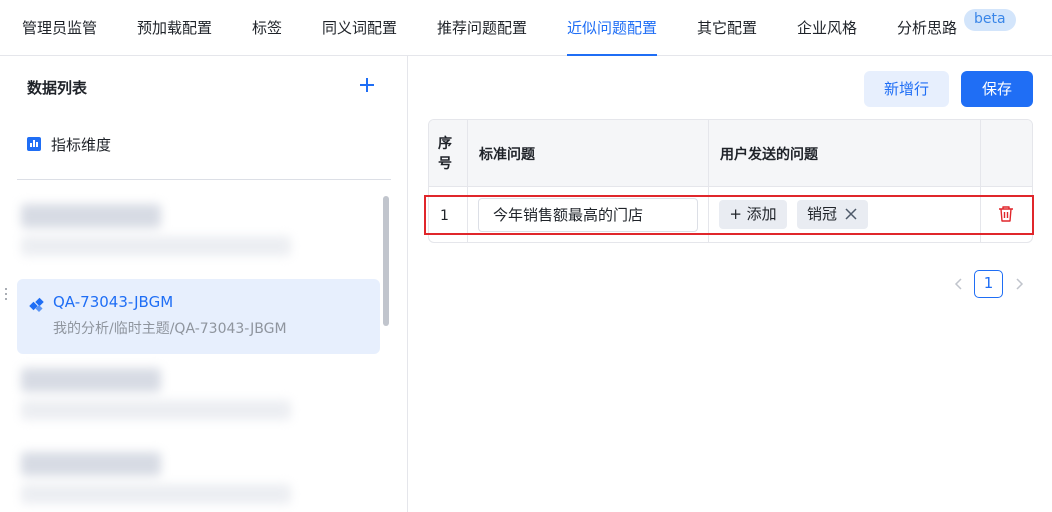  Describe the element at coordinates (906, 89) in the screenshot. I see `add-row-button: 新增行` at that location.